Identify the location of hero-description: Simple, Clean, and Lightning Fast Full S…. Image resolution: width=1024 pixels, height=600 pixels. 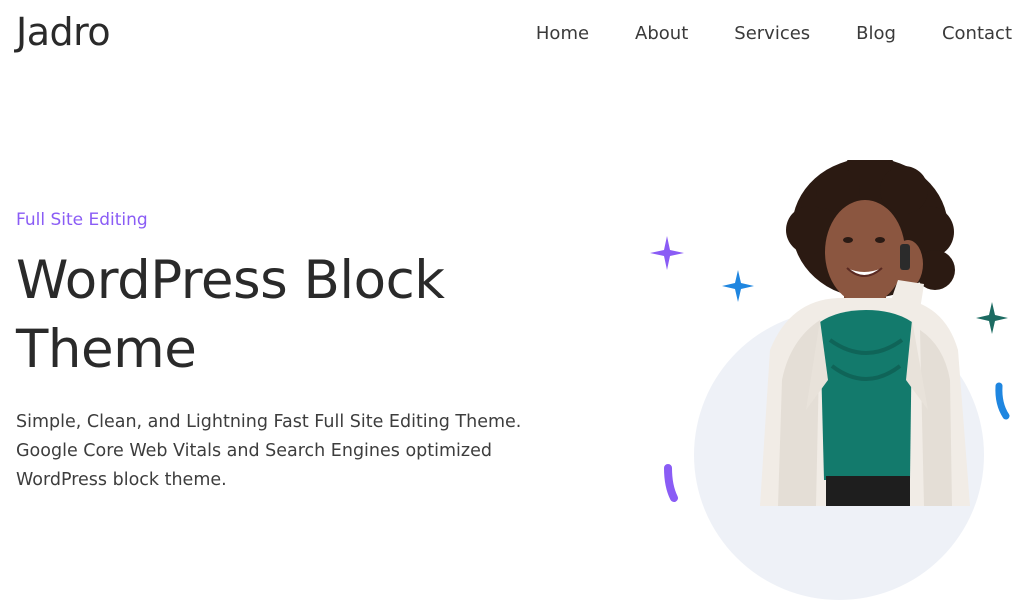
(269, 451).